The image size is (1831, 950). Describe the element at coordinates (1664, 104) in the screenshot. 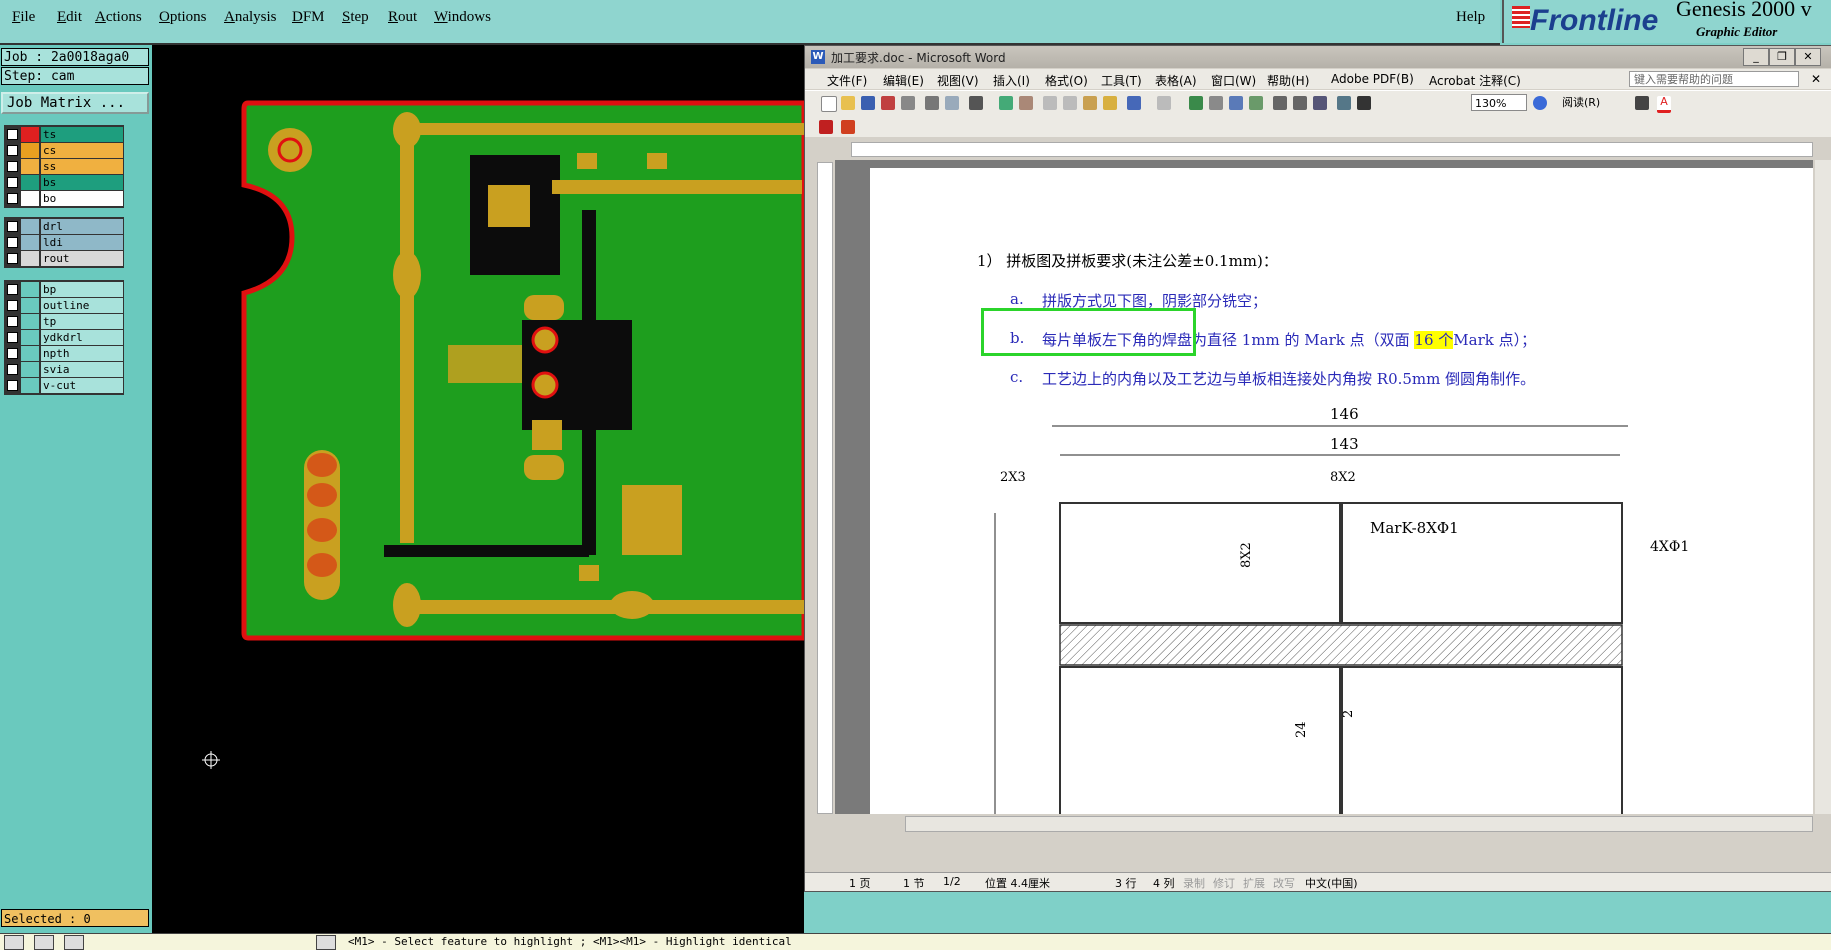

I see `font-color-icon: A` at that location.